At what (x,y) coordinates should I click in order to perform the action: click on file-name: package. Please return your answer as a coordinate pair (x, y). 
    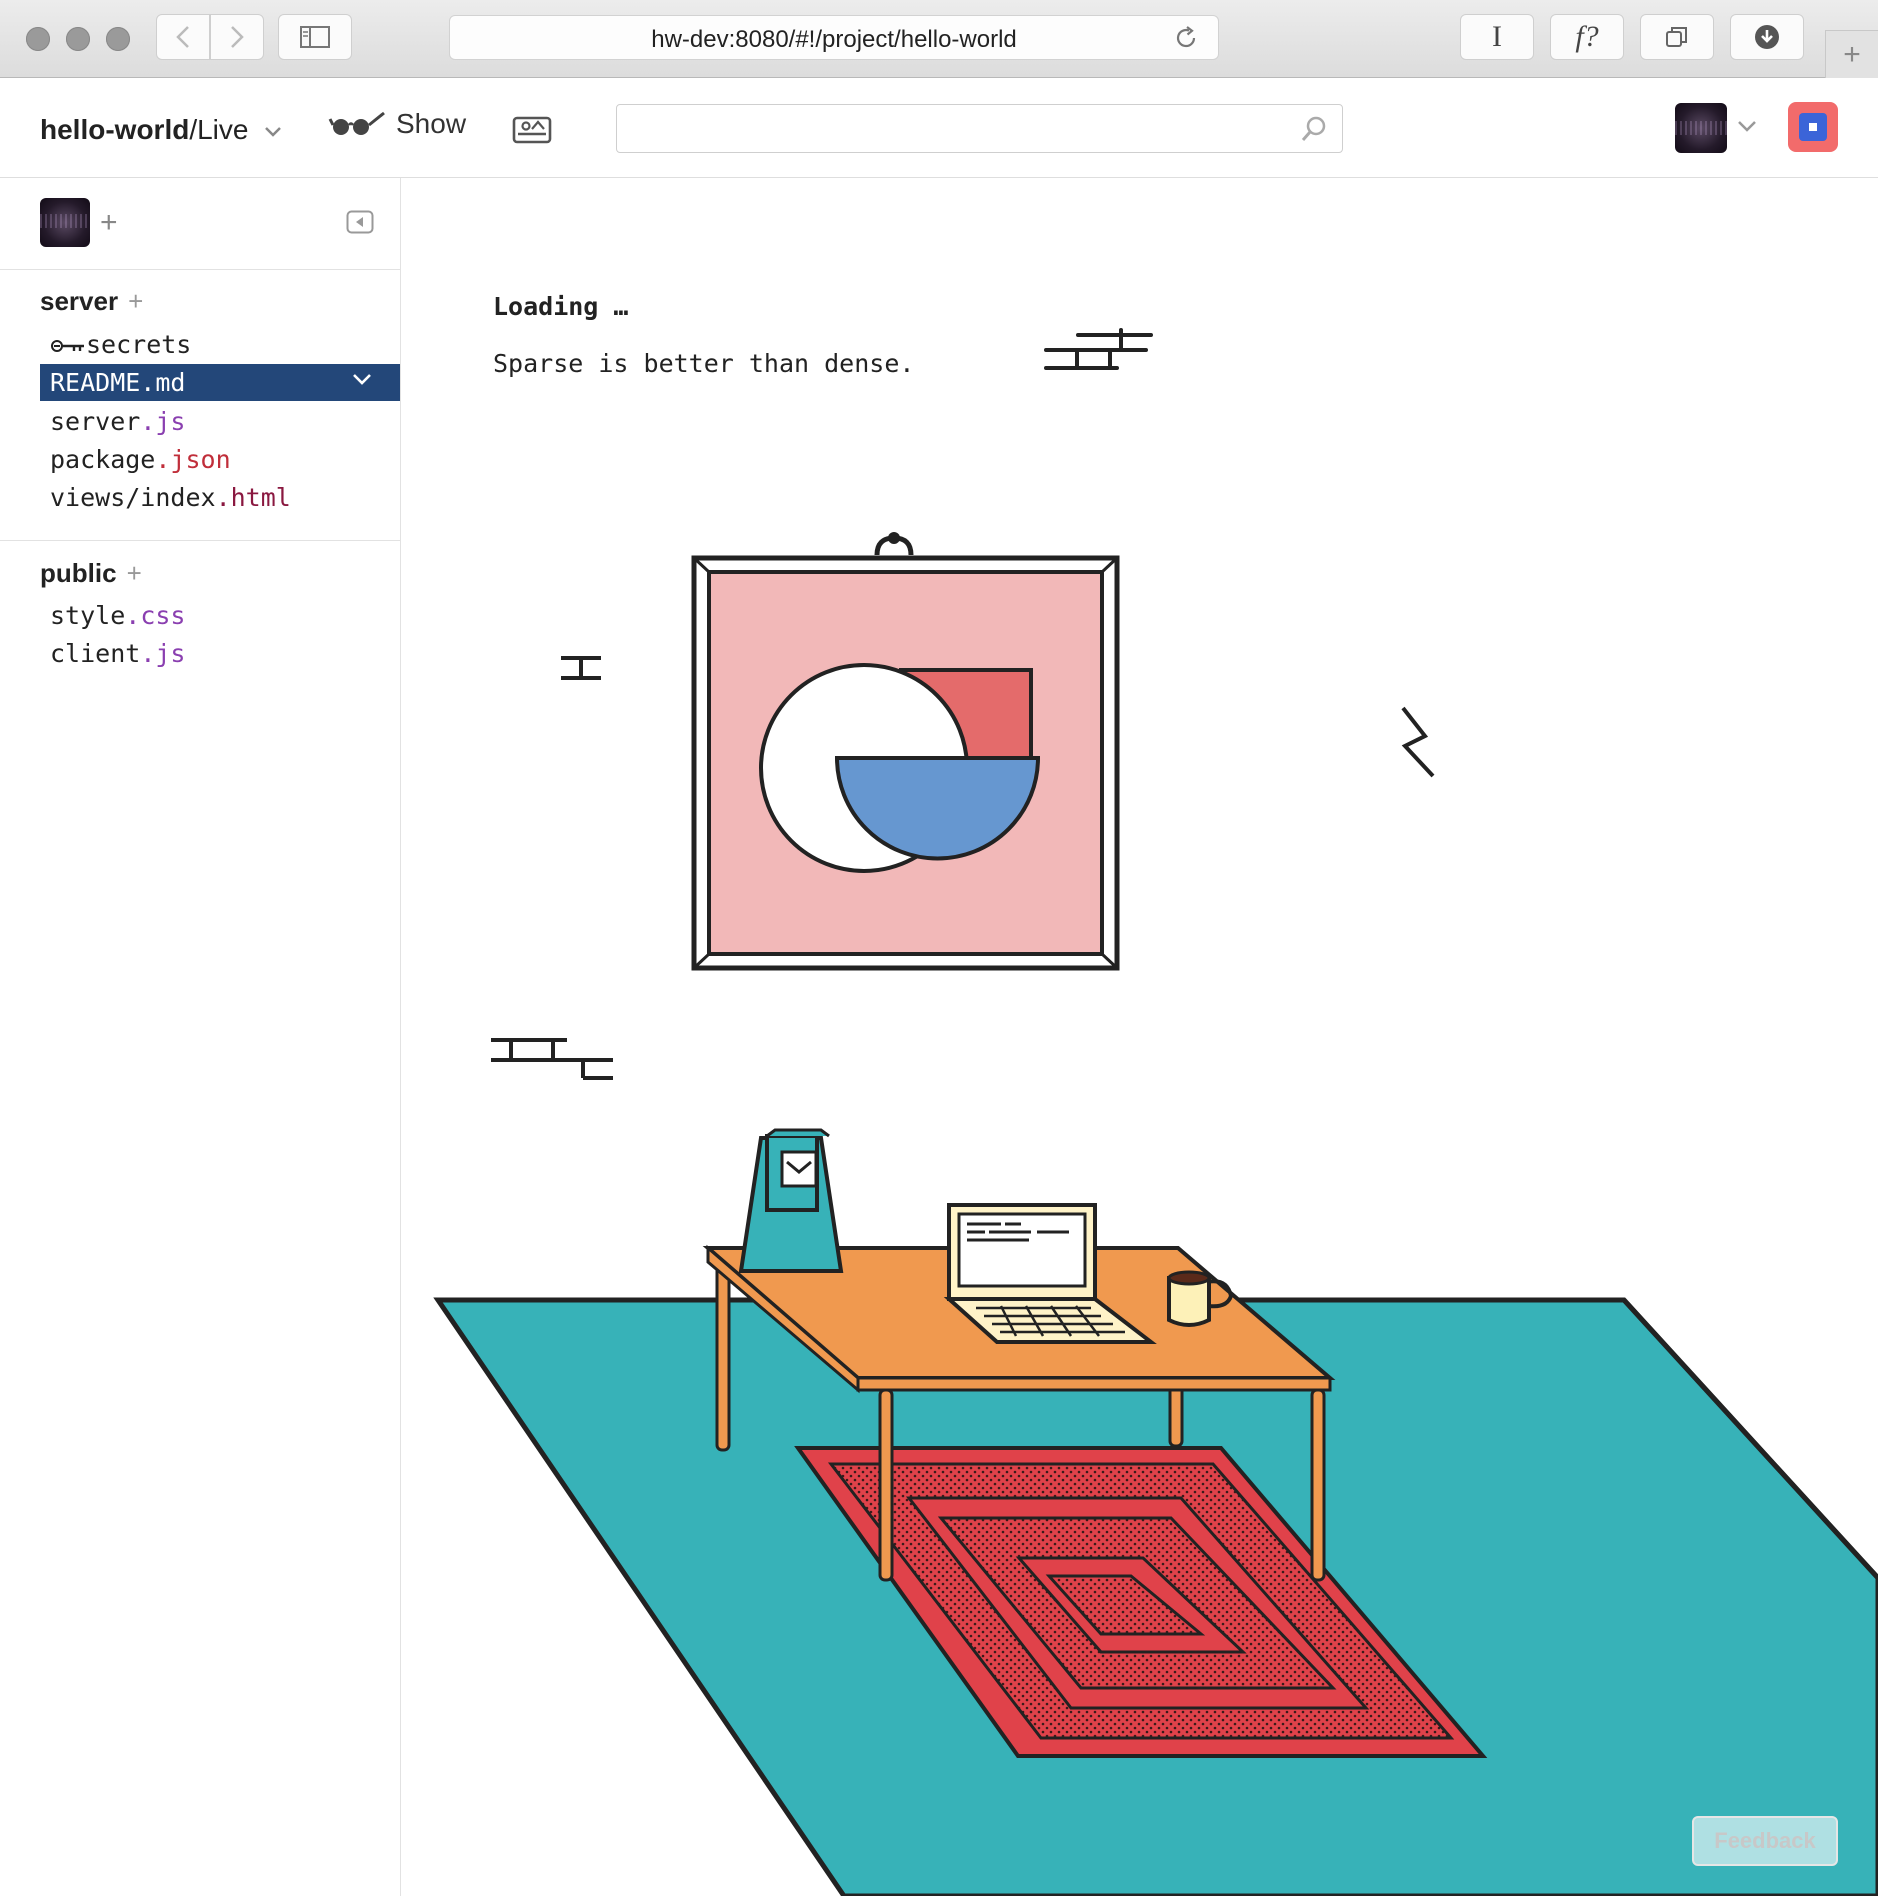
    Looking at the image, I should click on (103, 459).